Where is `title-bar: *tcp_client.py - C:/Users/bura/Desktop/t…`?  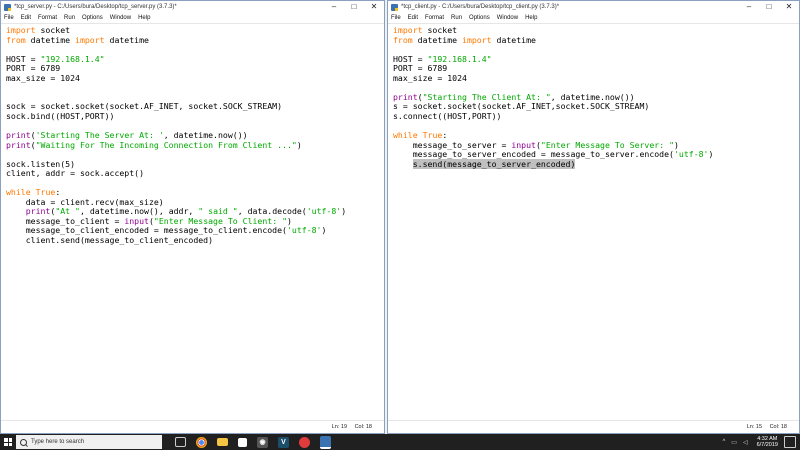
title-bar: *tcp_client.py - C:/Users/bura/Desktop/t… is located at coordinates (593, 7).